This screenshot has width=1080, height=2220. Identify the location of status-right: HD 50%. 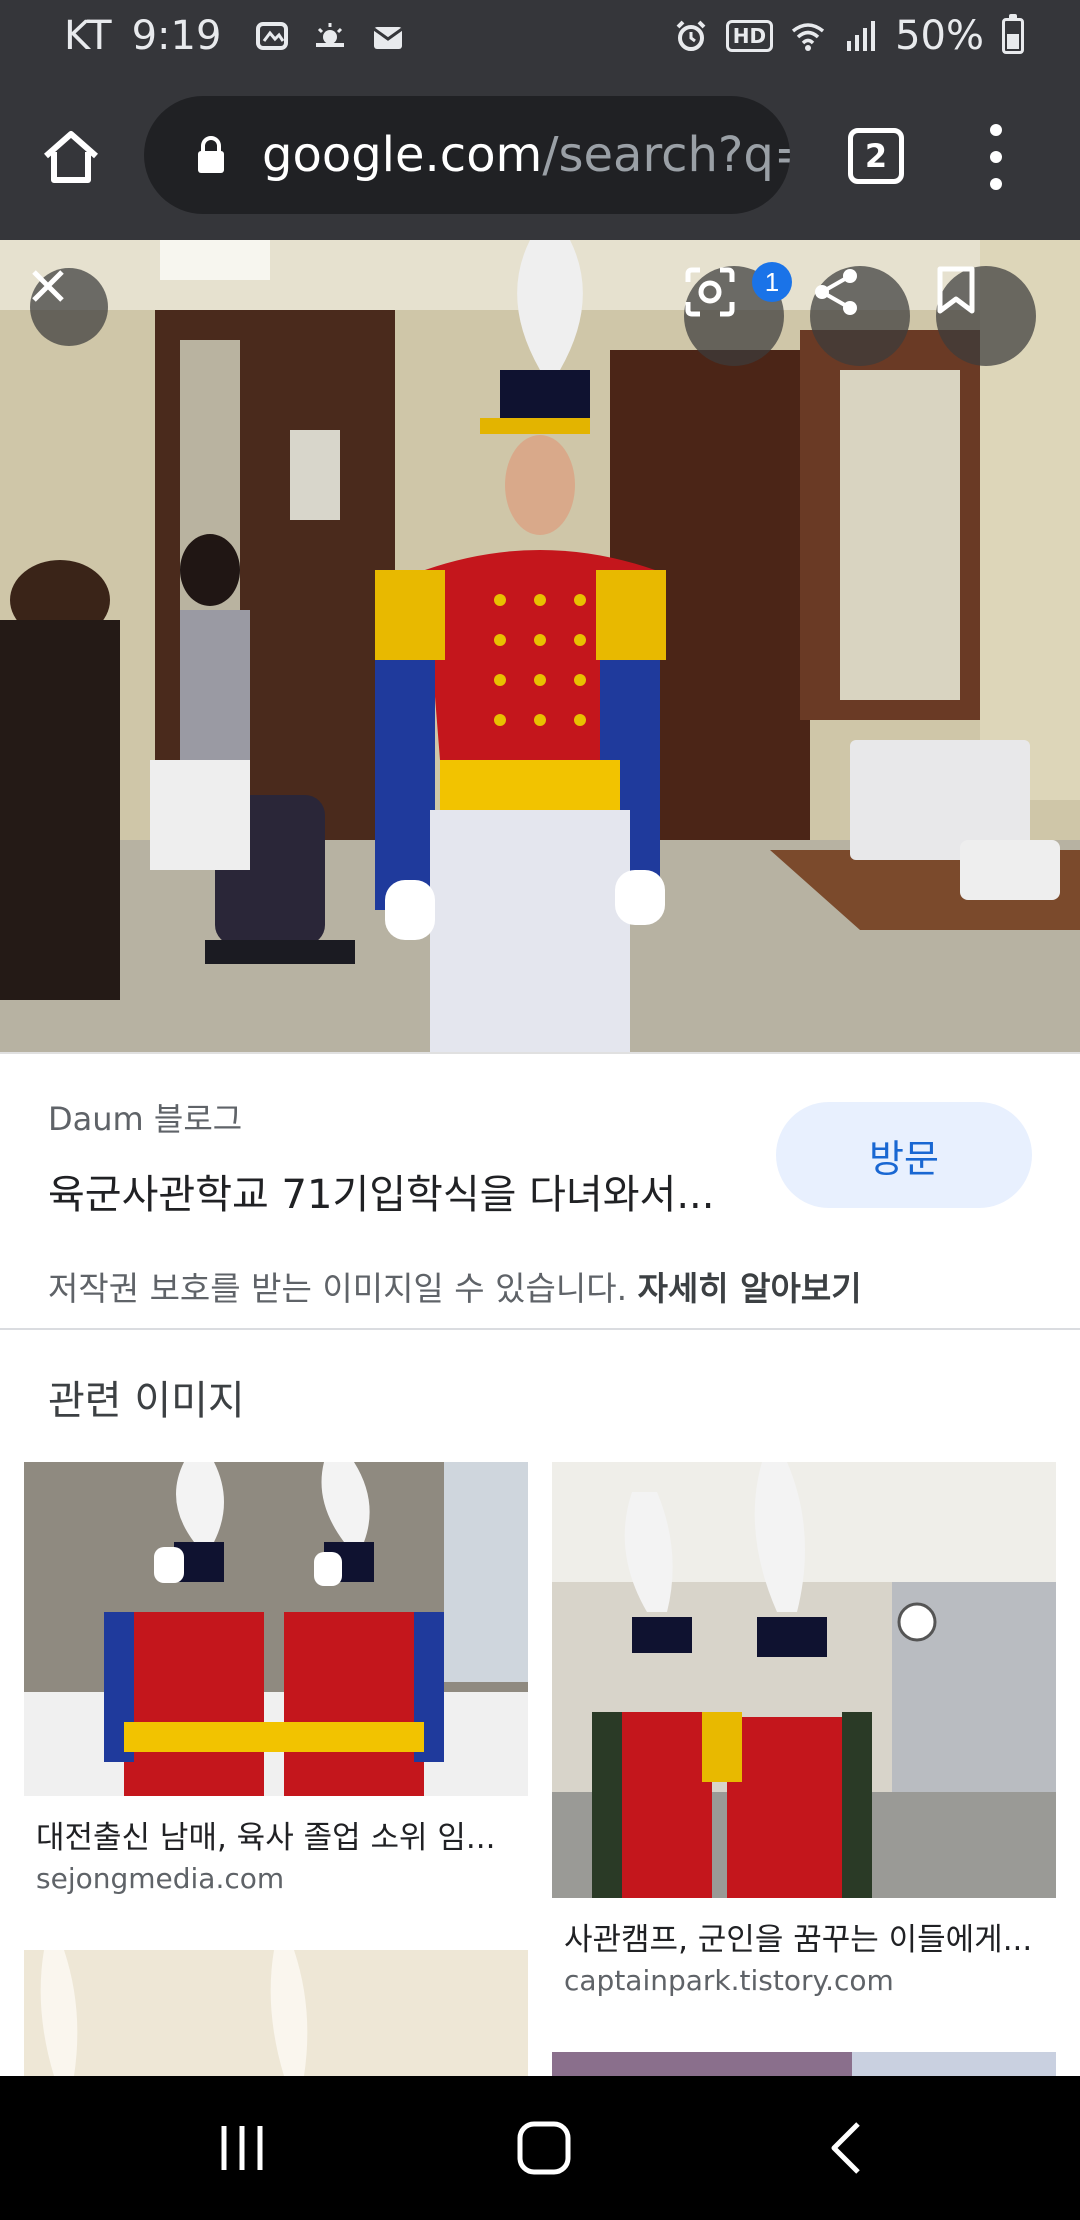
(849, 36).